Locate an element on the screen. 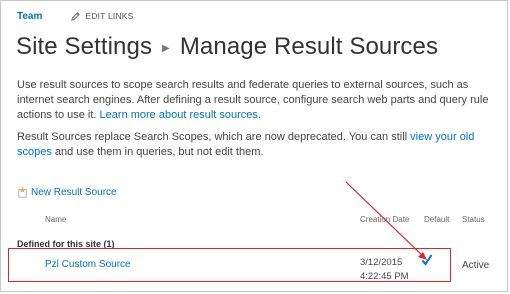 This screenshot has height=294, width=510. edit-links-label: EDIT LINKS is located at coordinates (109, 16).